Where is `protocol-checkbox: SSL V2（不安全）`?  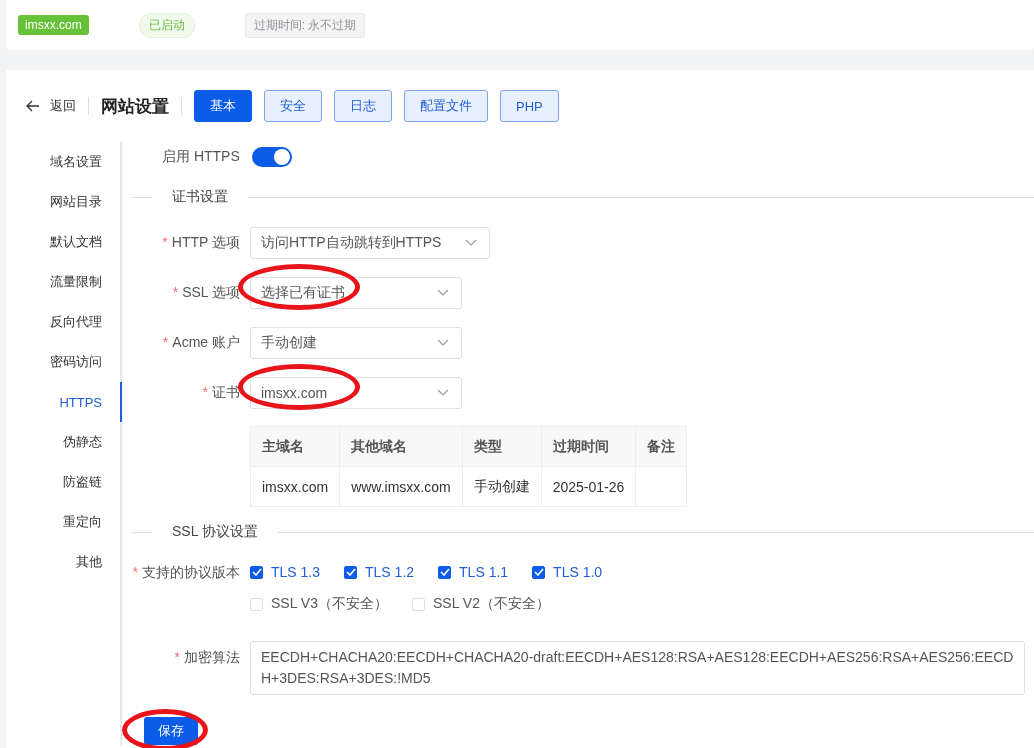 protocol-checkbox: SSL V2（不安全） is located at coordinates (480, 604).